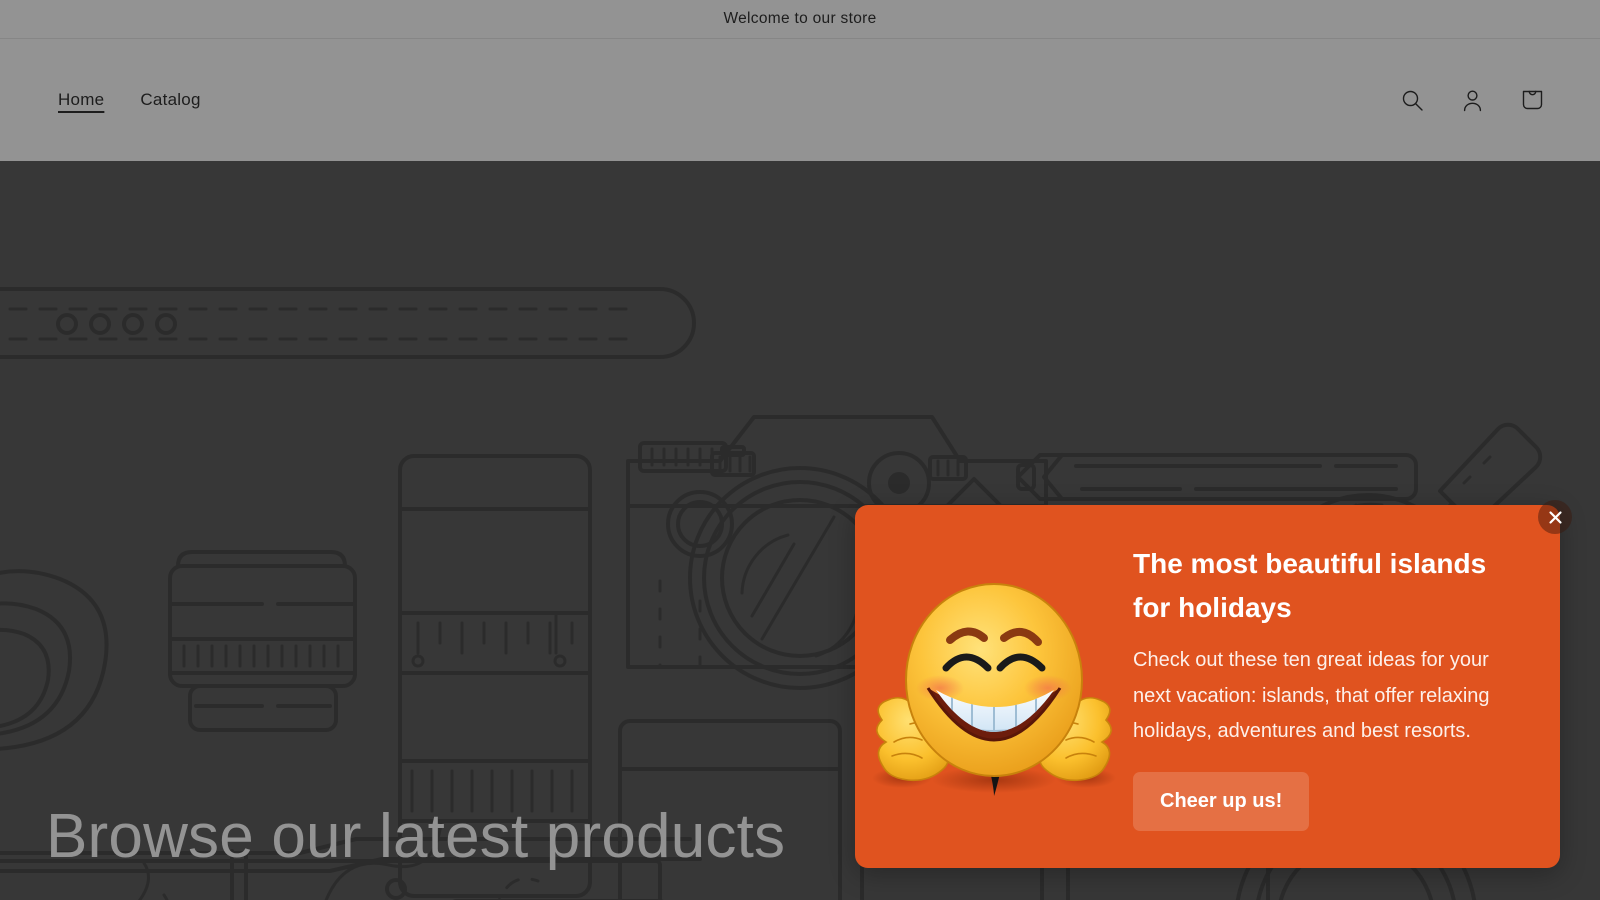 The image size is (1600, 900). I want to click on nav-item-home: Home, so click(81, 100).